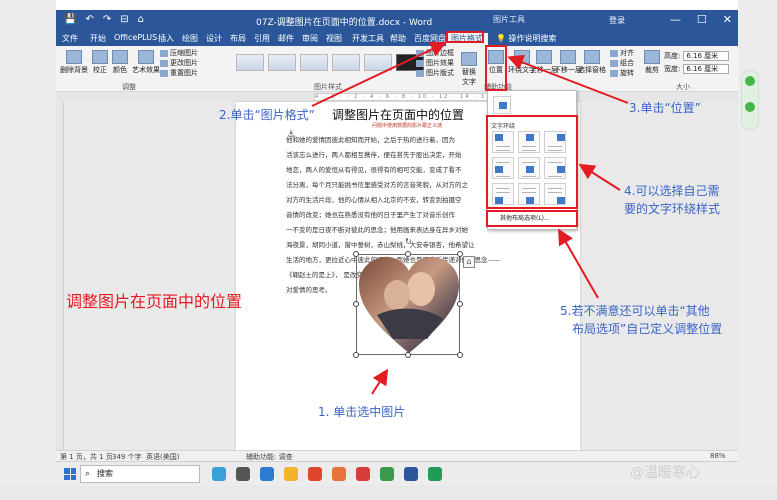  Describe the element at coordinates (140, 474) in the screenshot. I see `taskbar-search: ⌕ 搜索` at that location.